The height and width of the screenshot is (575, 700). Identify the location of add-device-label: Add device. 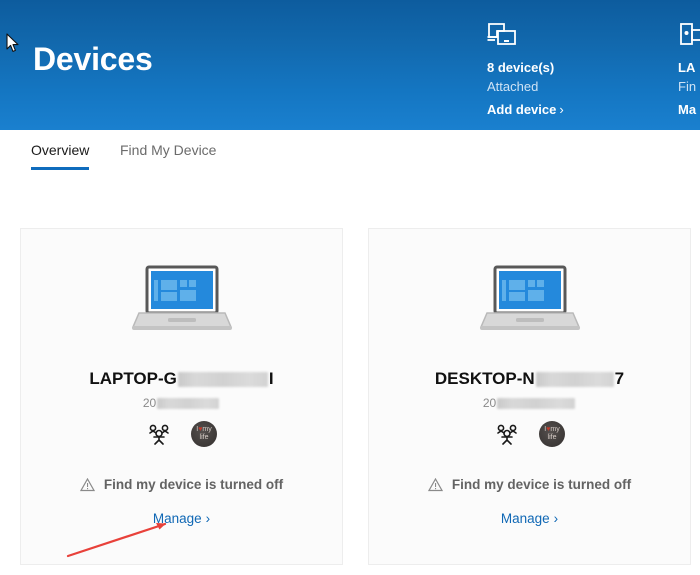
(522, 109).